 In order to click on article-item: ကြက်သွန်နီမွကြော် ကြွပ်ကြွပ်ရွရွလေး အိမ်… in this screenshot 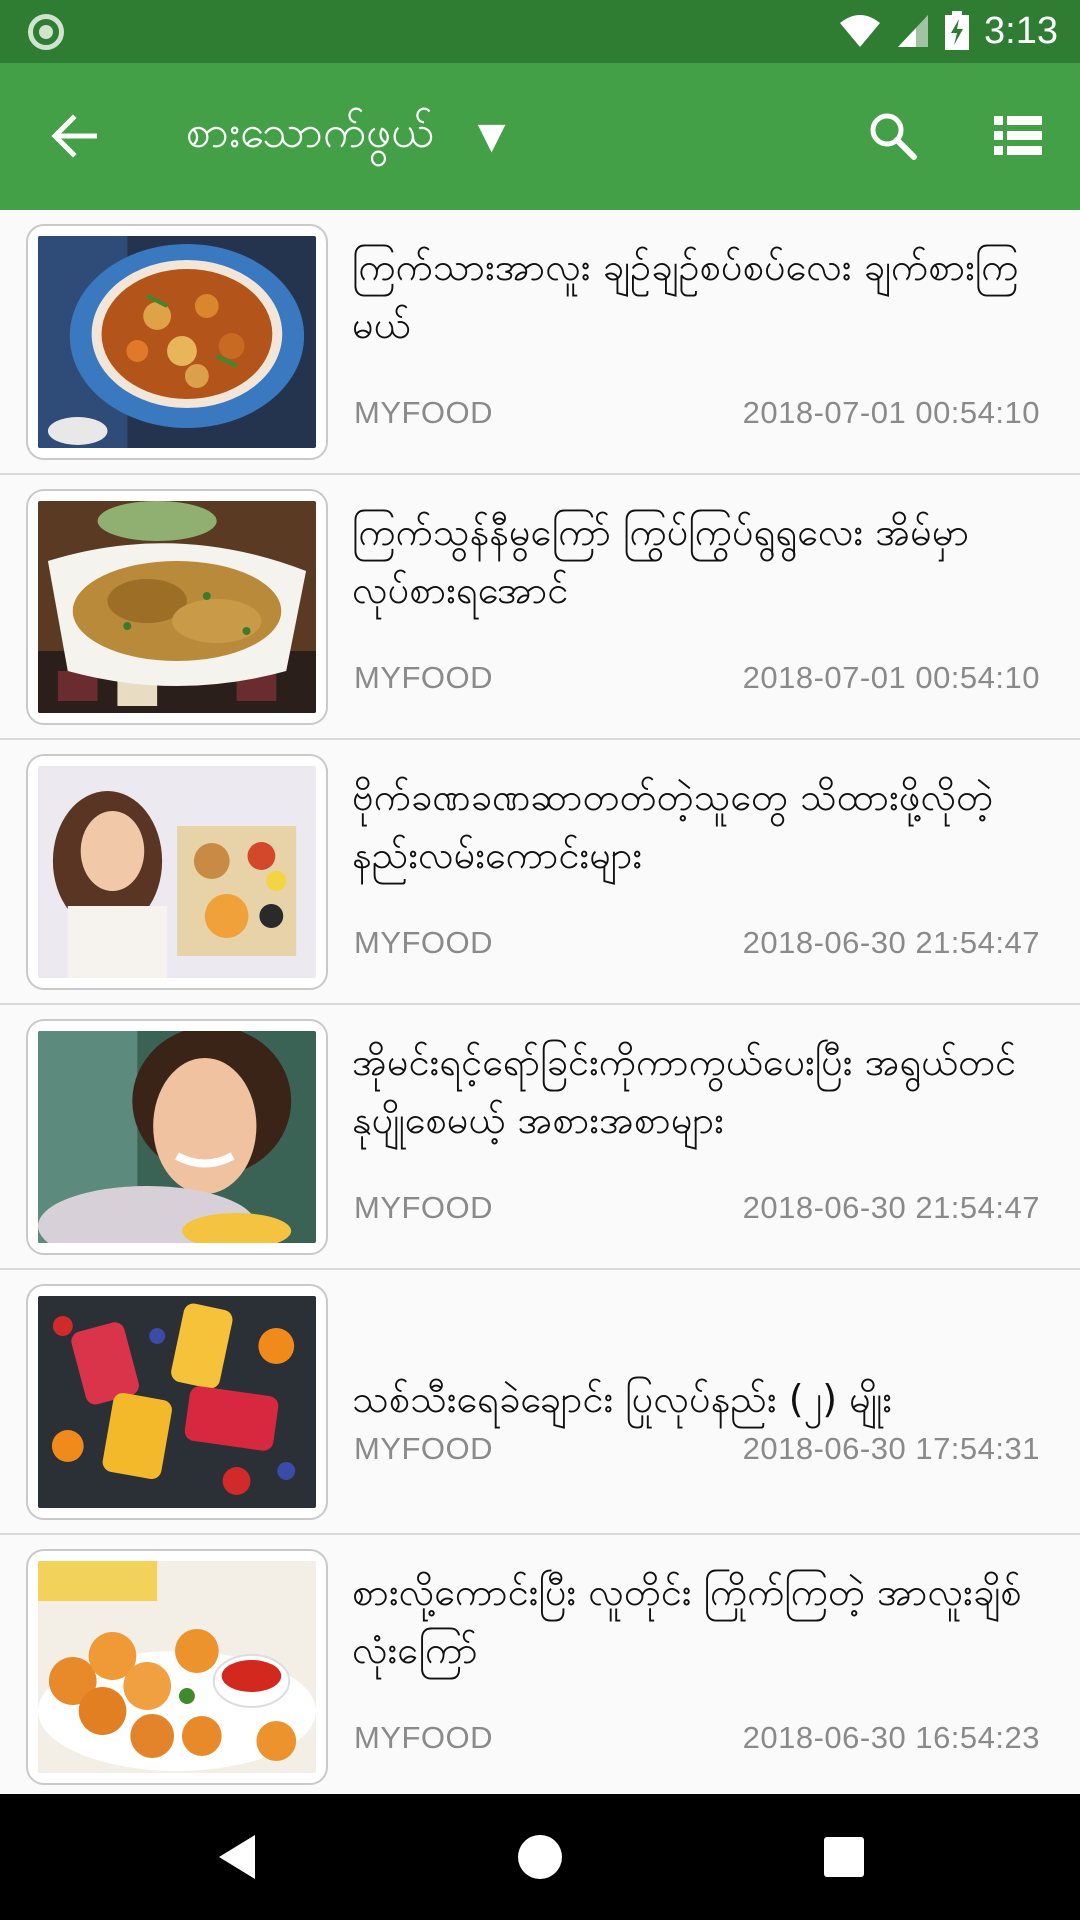, I will do `click(540, 607)`.